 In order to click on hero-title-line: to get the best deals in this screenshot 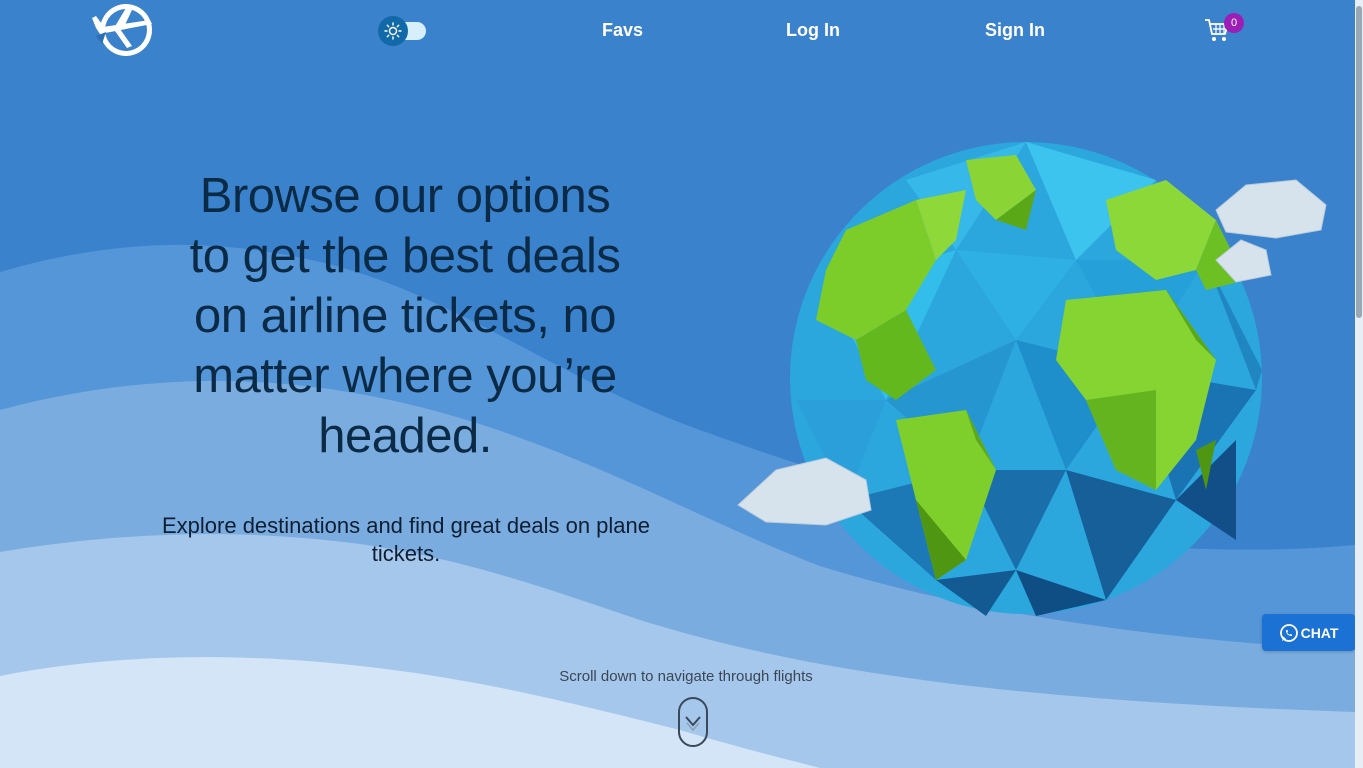, I will do `click(405, 256)`.